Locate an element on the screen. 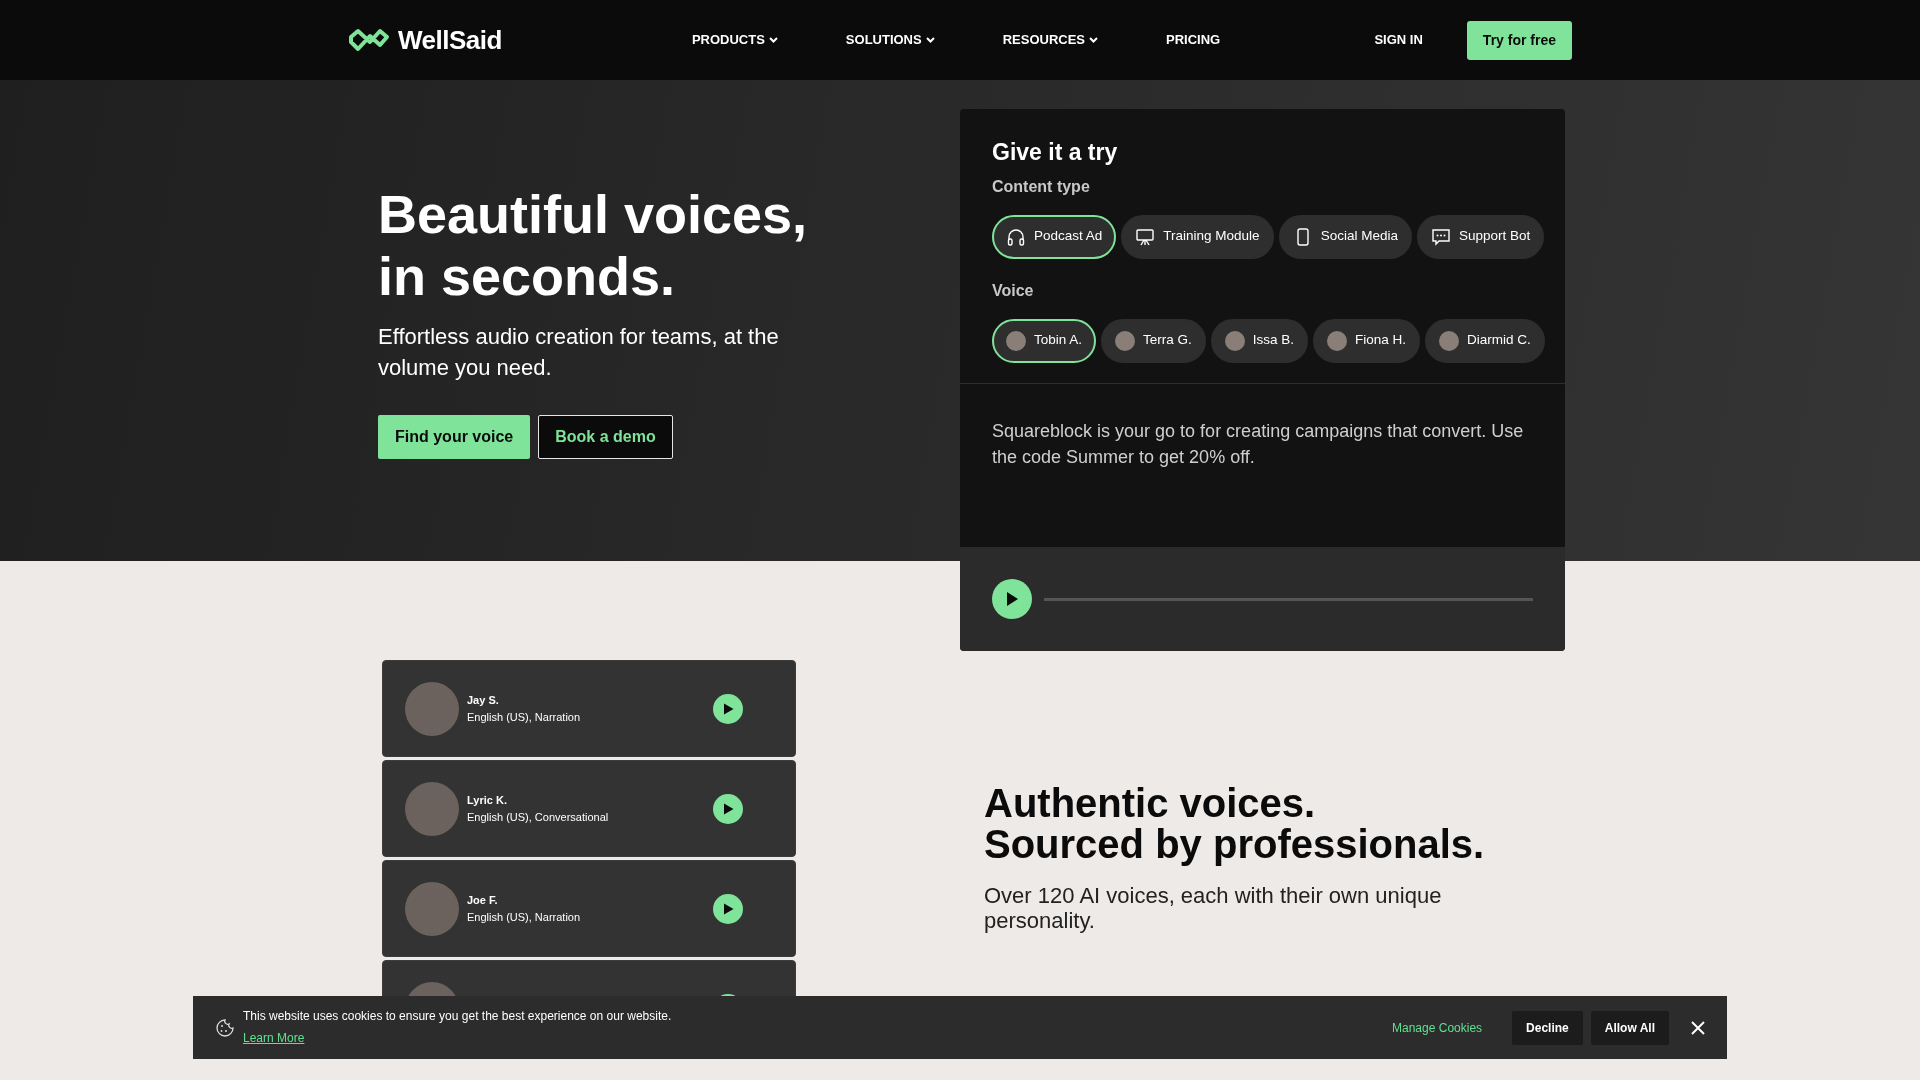  panel-title: Give it a try is located at coordinates (1055, 153).